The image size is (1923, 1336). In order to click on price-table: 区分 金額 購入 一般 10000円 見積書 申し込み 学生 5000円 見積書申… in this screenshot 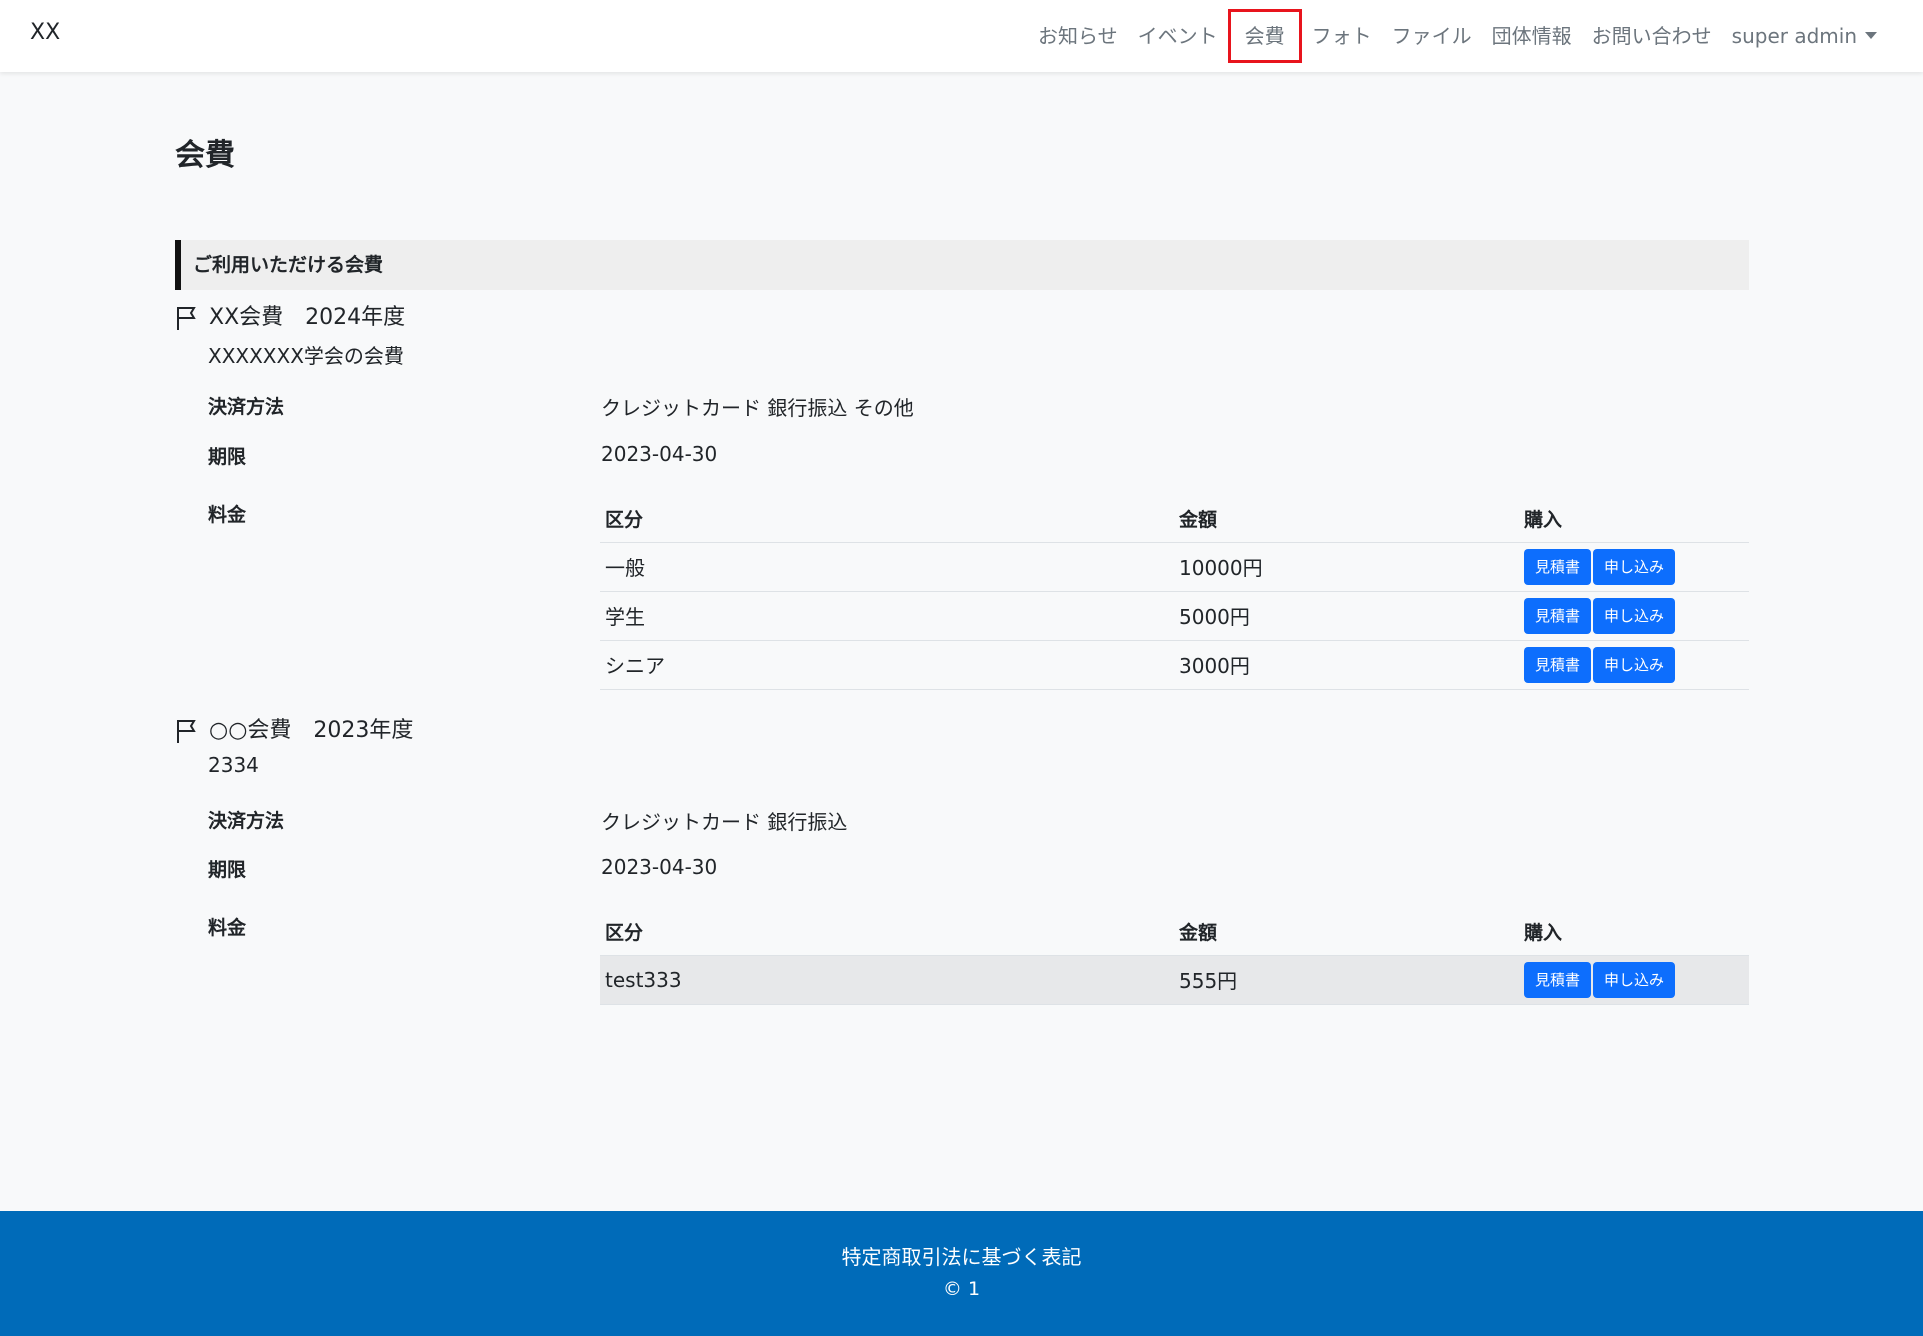, I will do `click(1174, 591)`.